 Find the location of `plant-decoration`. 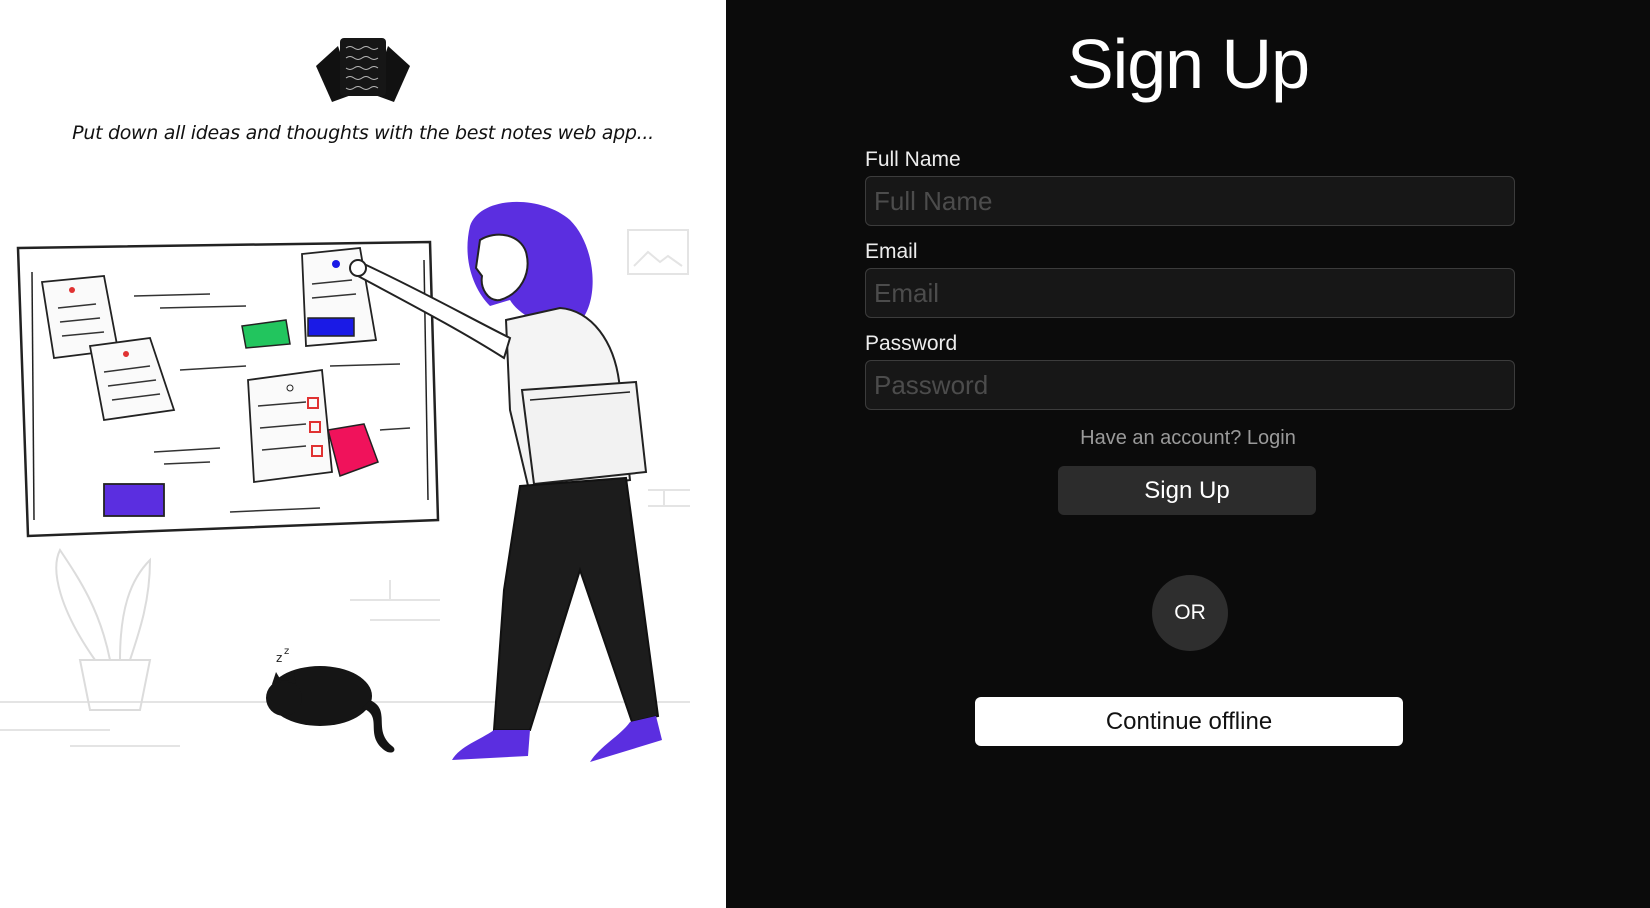

plant-decoration is located at coordinates (103, 629).